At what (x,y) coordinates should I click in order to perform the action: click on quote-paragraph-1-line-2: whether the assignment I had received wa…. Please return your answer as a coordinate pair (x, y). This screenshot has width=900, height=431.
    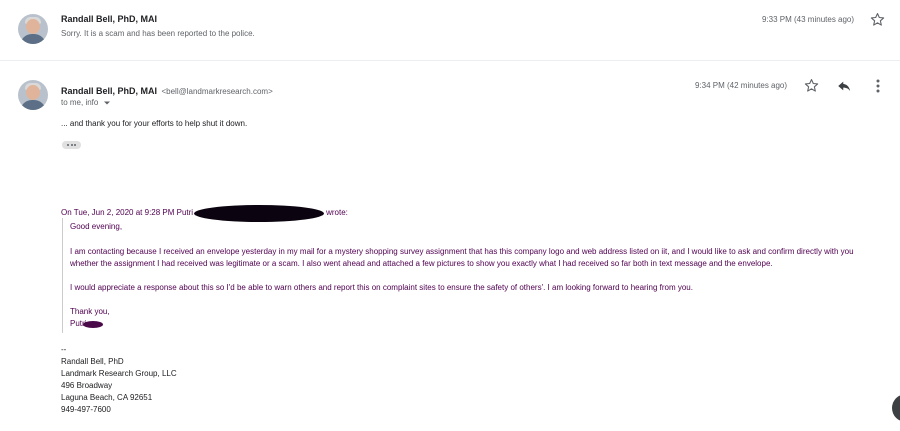
    Looking at the image, I should click on (421, 263).